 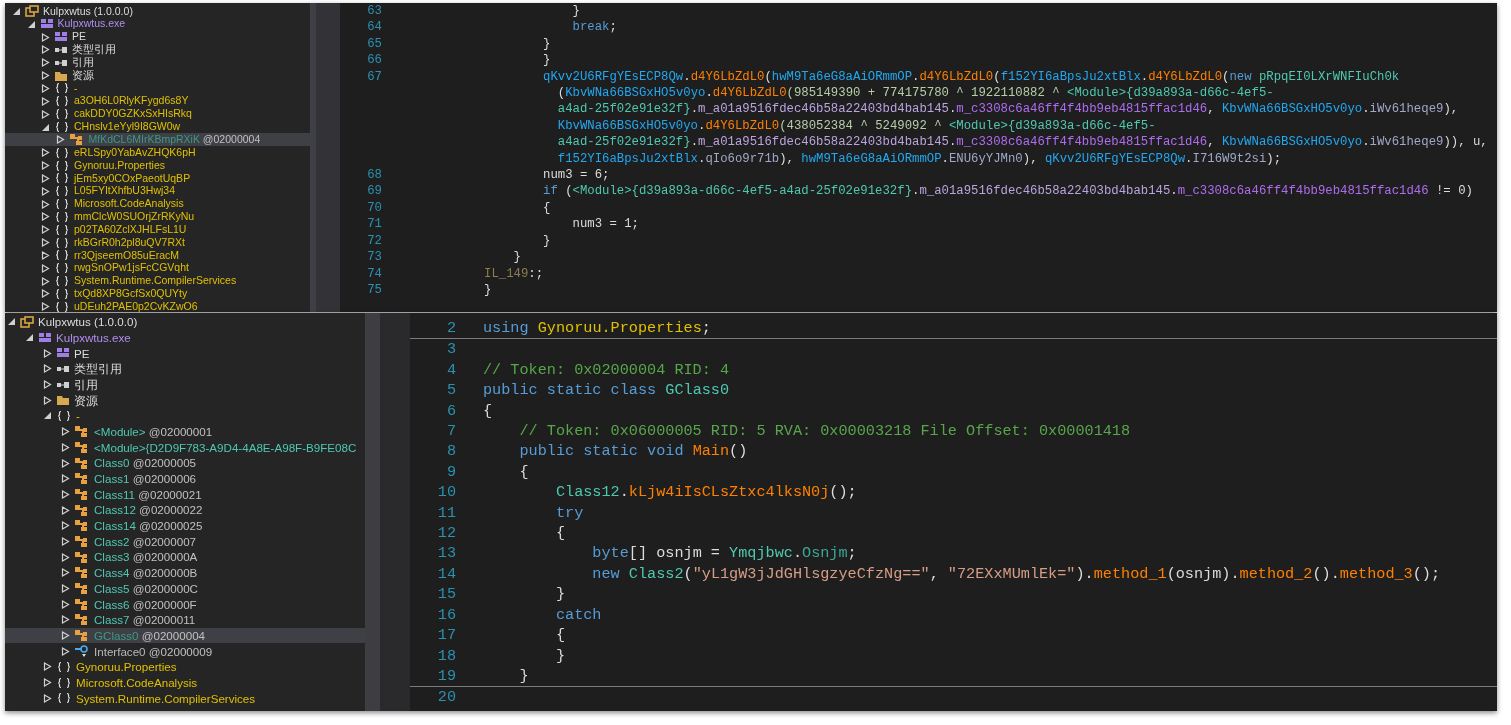 What do you see at coordinates (78, 416) in the screenshot?
I see `tree-item: -` at bounding box center [78, 416].